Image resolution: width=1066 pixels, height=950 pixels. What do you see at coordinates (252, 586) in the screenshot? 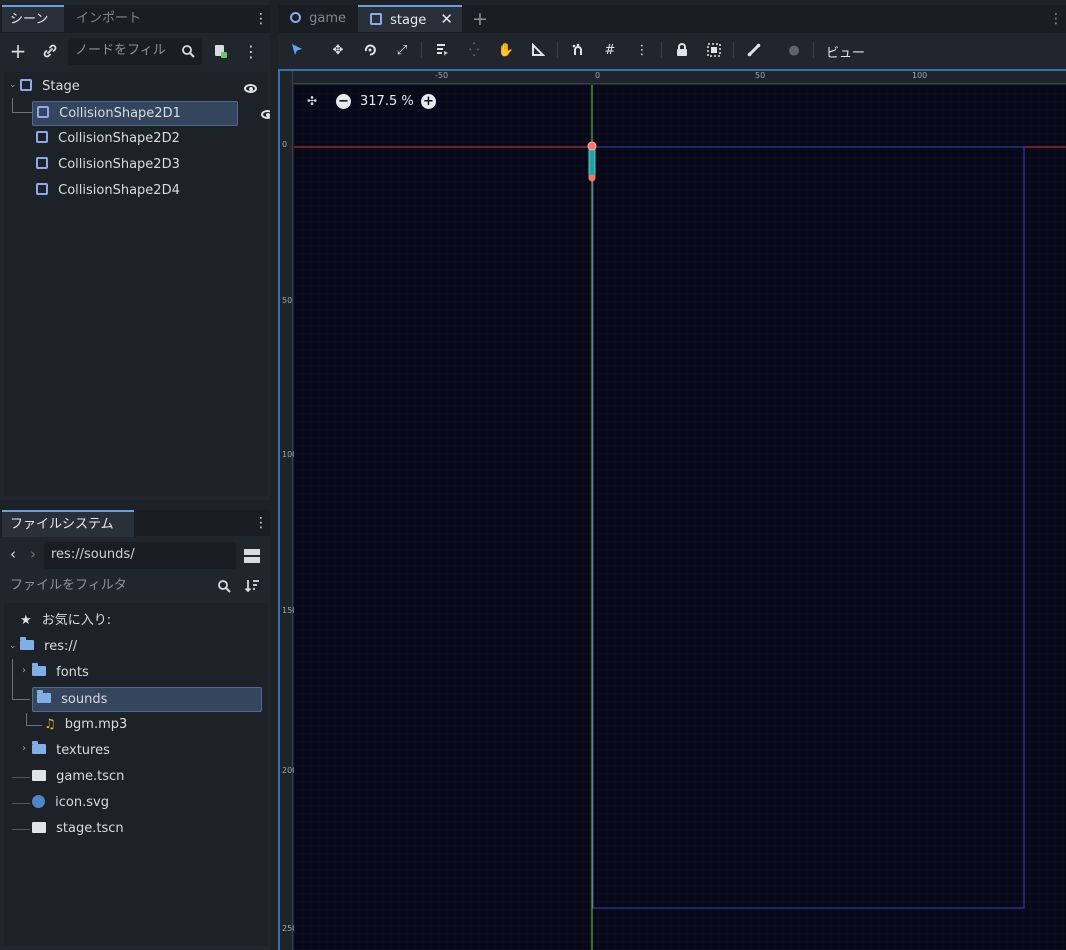
I see `sort-icon` at bounding box center [252, 586].